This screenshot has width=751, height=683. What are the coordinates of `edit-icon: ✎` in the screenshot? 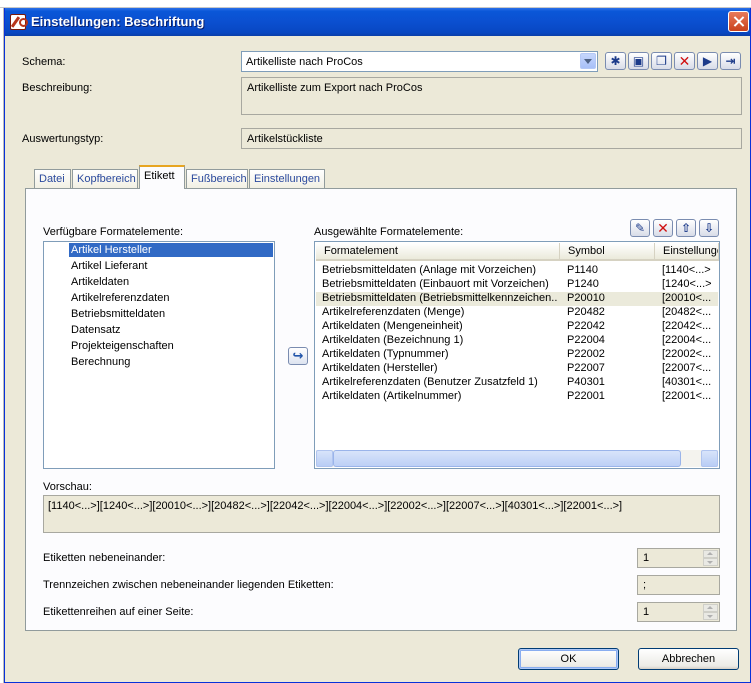 It's located at (640, 228).